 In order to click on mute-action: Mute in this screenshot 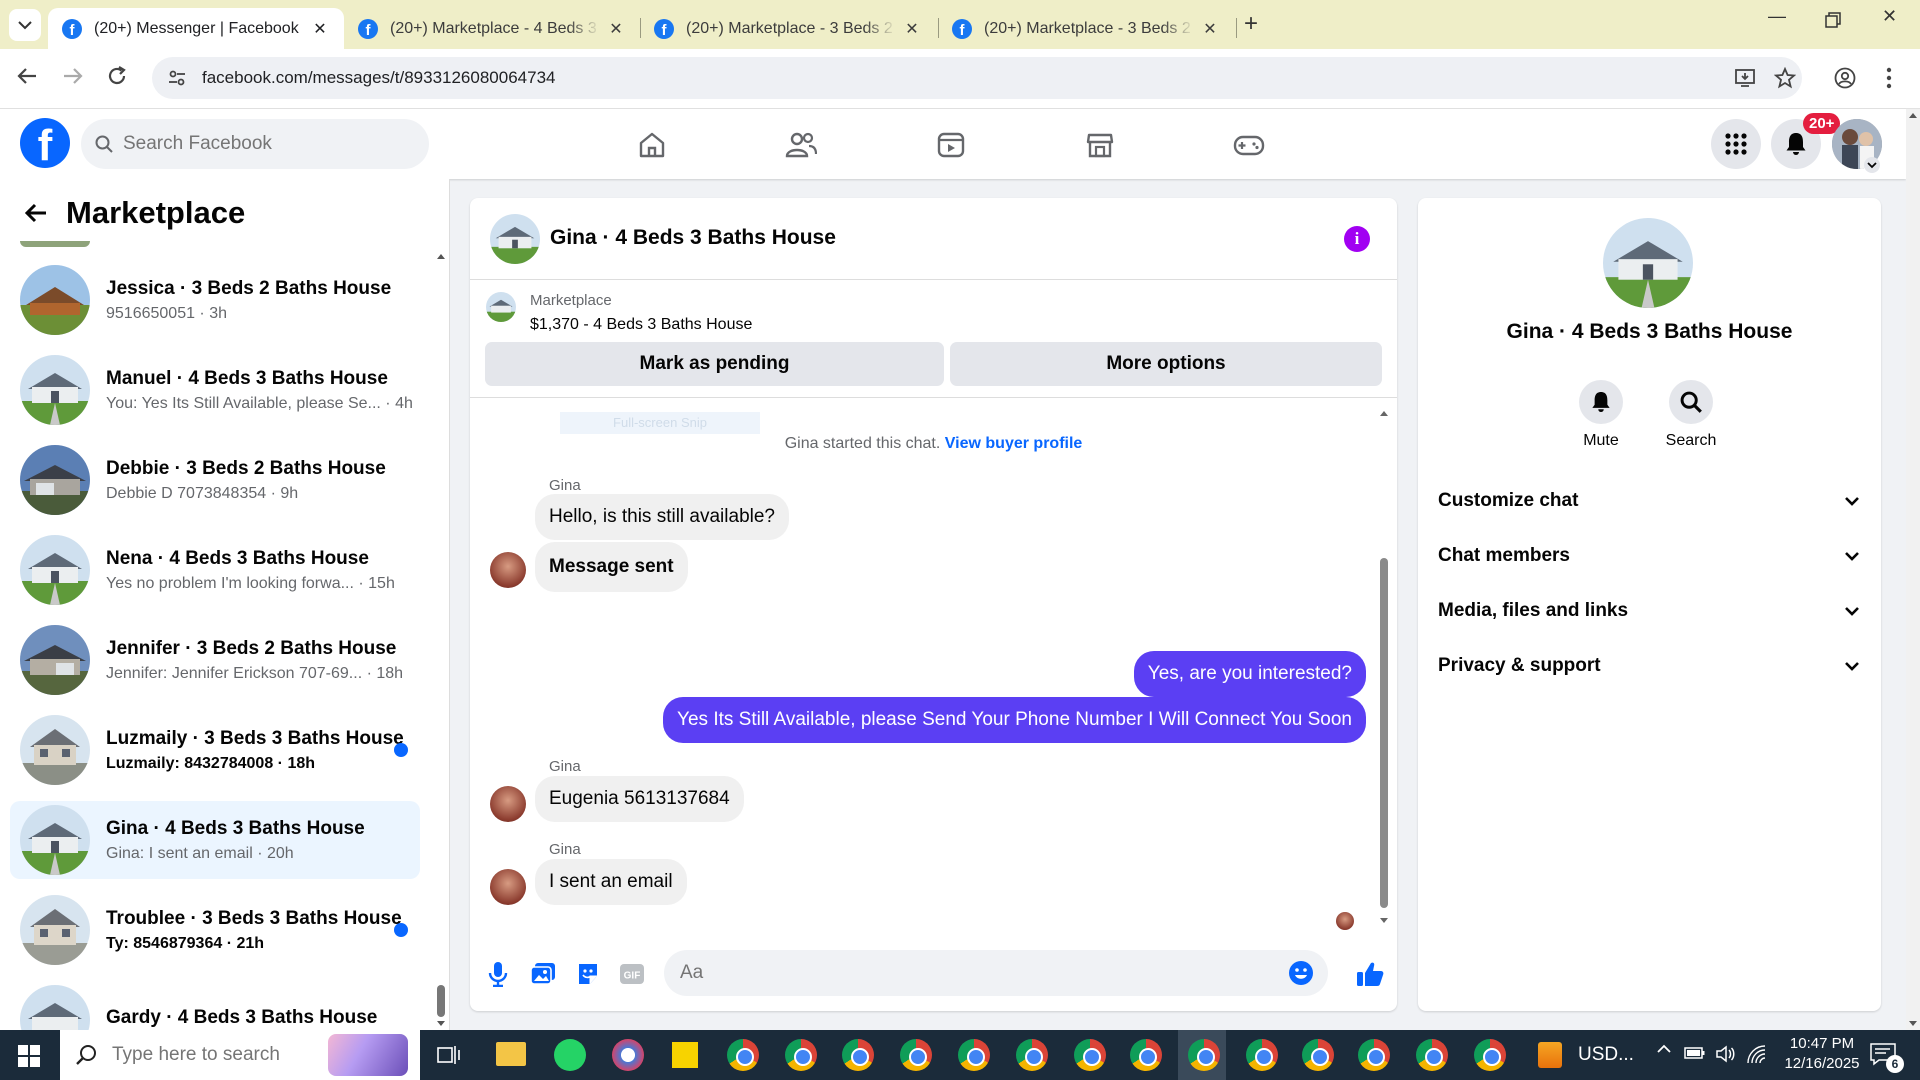, I will do `click(1601, 415)`.